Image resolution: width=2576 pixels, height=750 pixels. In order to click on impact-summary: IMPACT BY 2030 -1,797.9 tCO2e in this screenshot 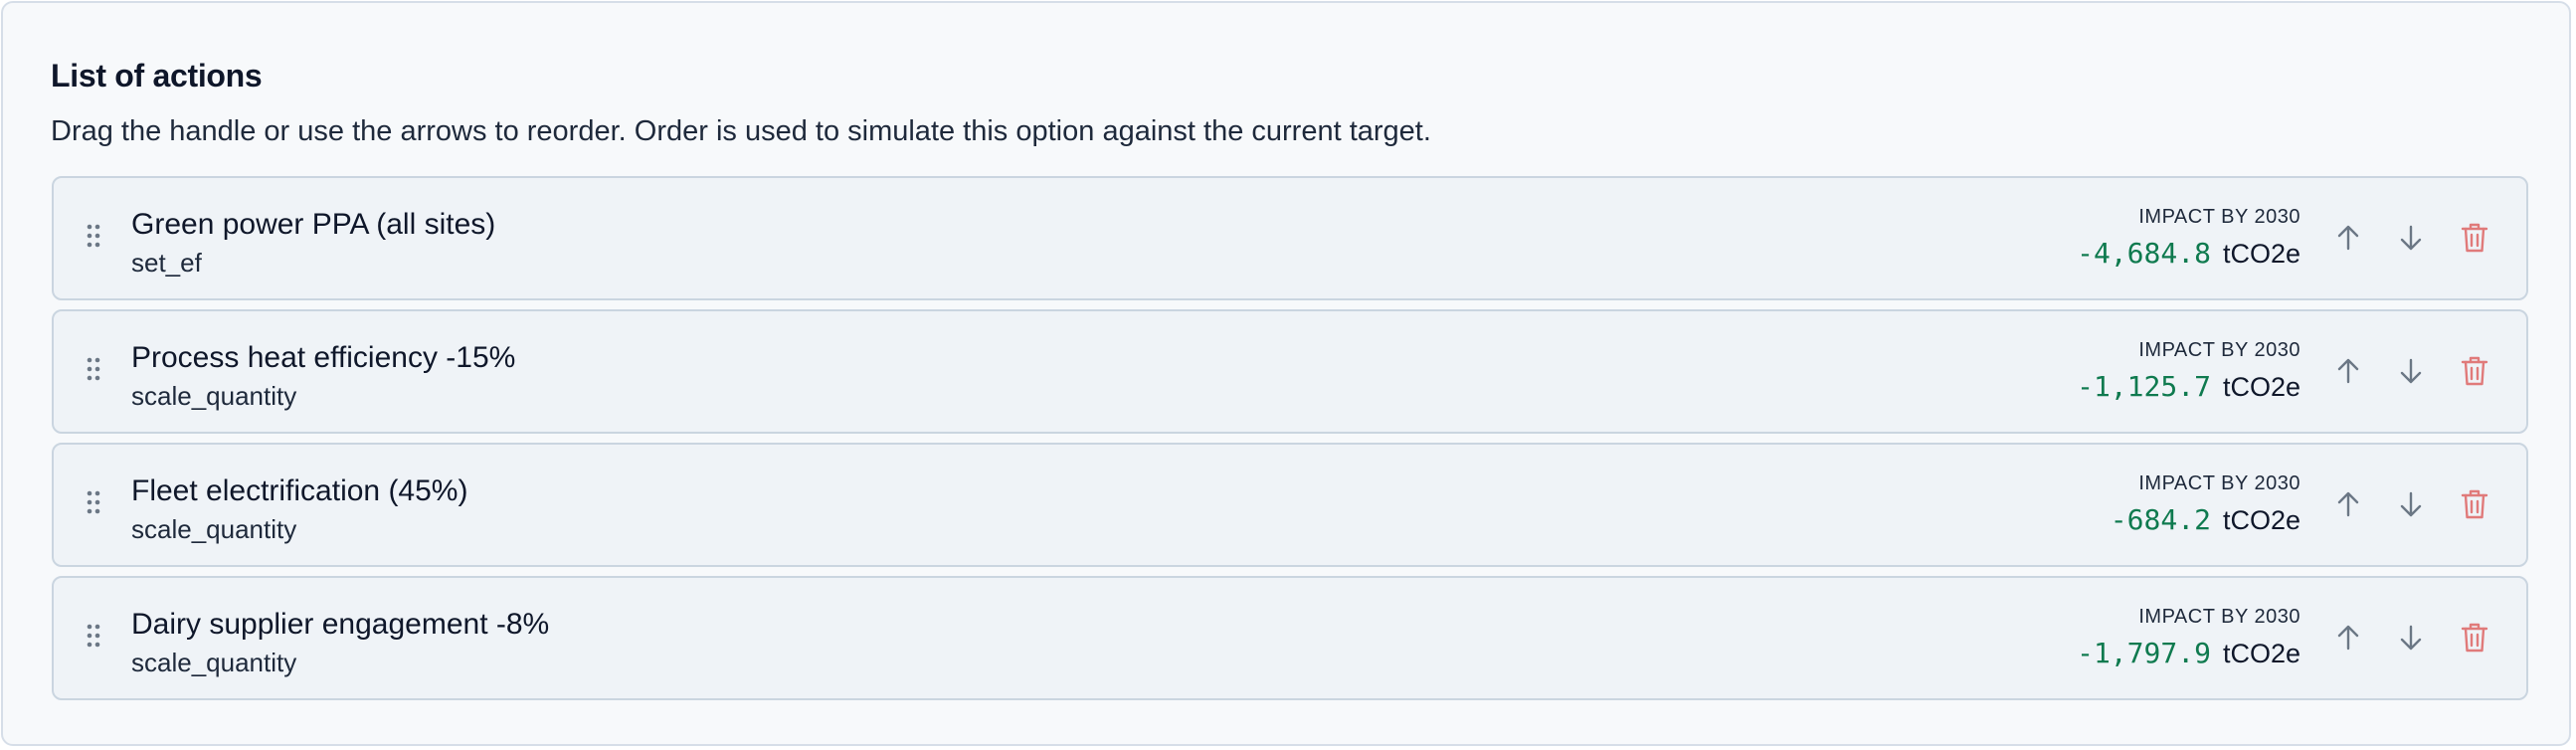, I will do `click(2188, 638)`.